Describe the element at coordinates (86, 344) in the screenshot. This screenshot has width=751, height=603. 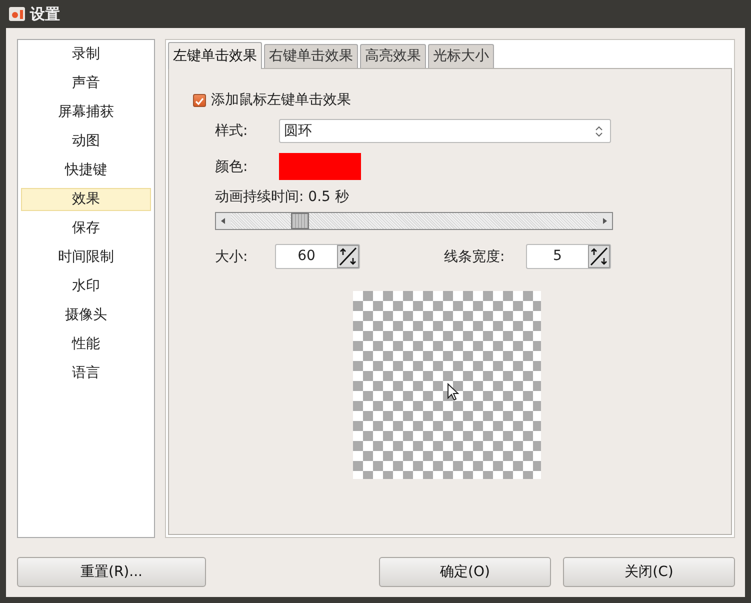
I see `sidebar-item: 性能` at that location.